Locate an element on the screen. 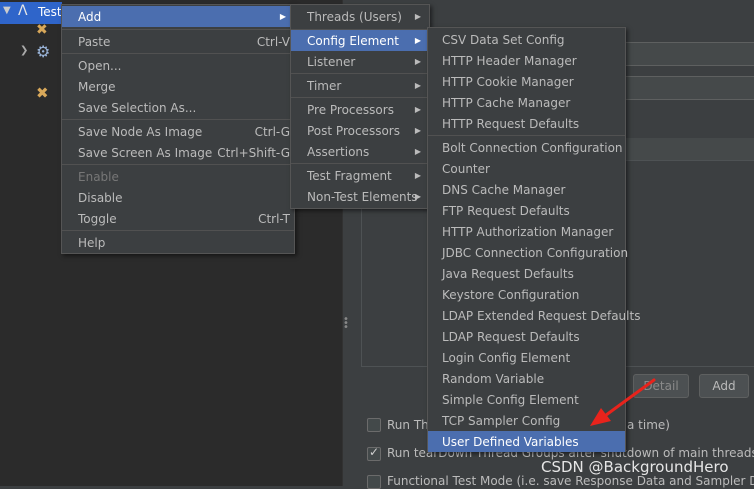 Image resolution: width=754 pixels, height=489 pixels. menu-item-merge: Merge is located at coordinates (178, 86).